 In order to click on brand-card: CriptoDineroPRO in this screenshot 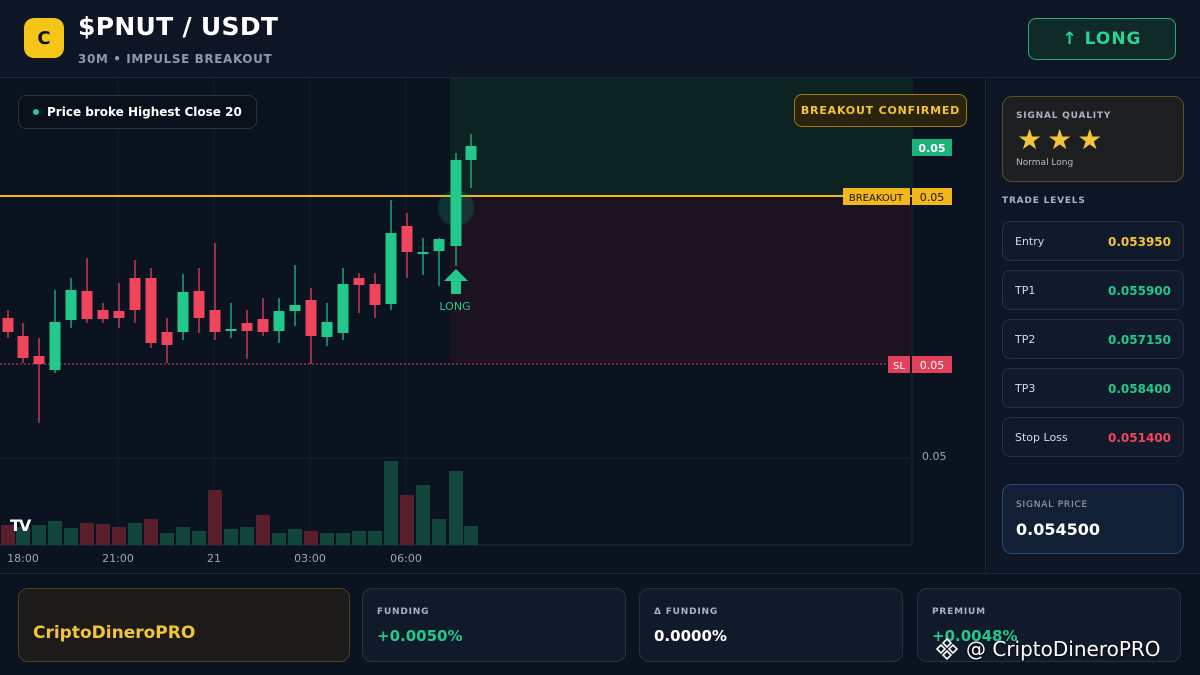, I will do `click(184, 625)`.